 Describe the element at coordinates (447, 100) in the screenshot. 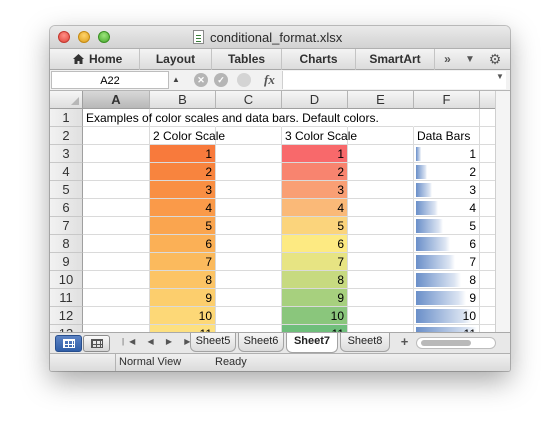

I see `column-header-f: F` at that location.